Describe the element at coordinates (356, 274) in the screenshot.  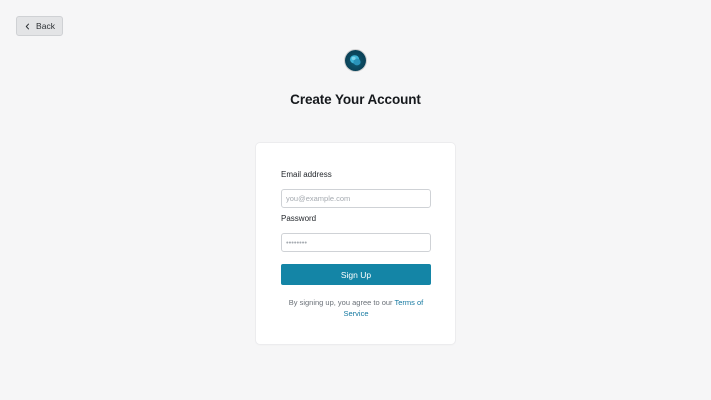
I see `sign-up-button: Sign Up` at that location.